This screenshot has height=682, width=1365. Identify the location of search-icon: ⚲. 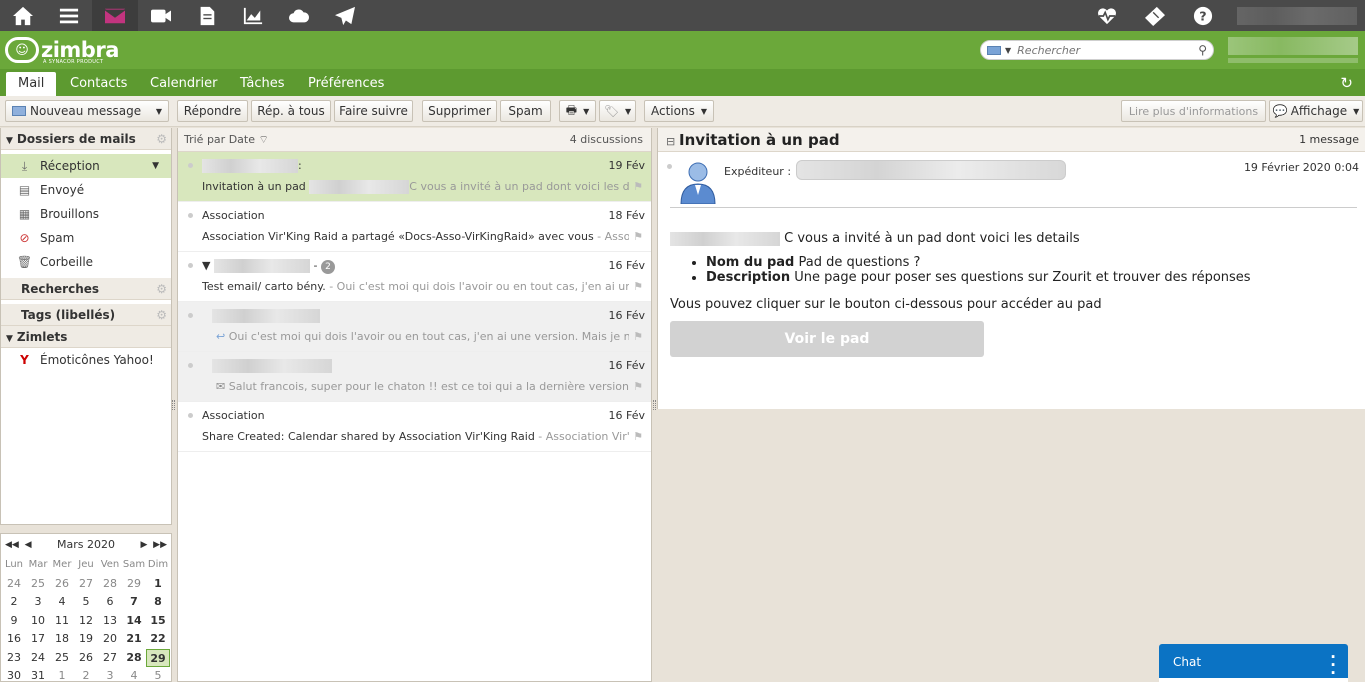
(1202, 50).